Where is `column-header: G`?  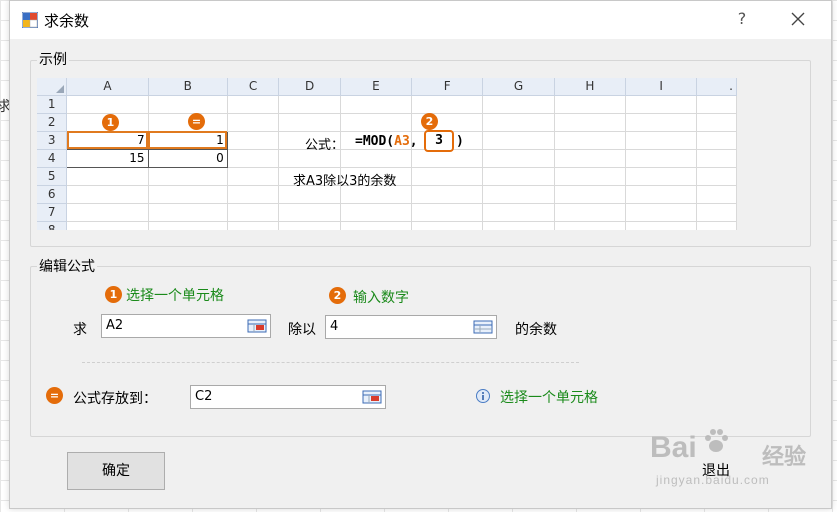 column-header: G is located at coordinates (518, 87).